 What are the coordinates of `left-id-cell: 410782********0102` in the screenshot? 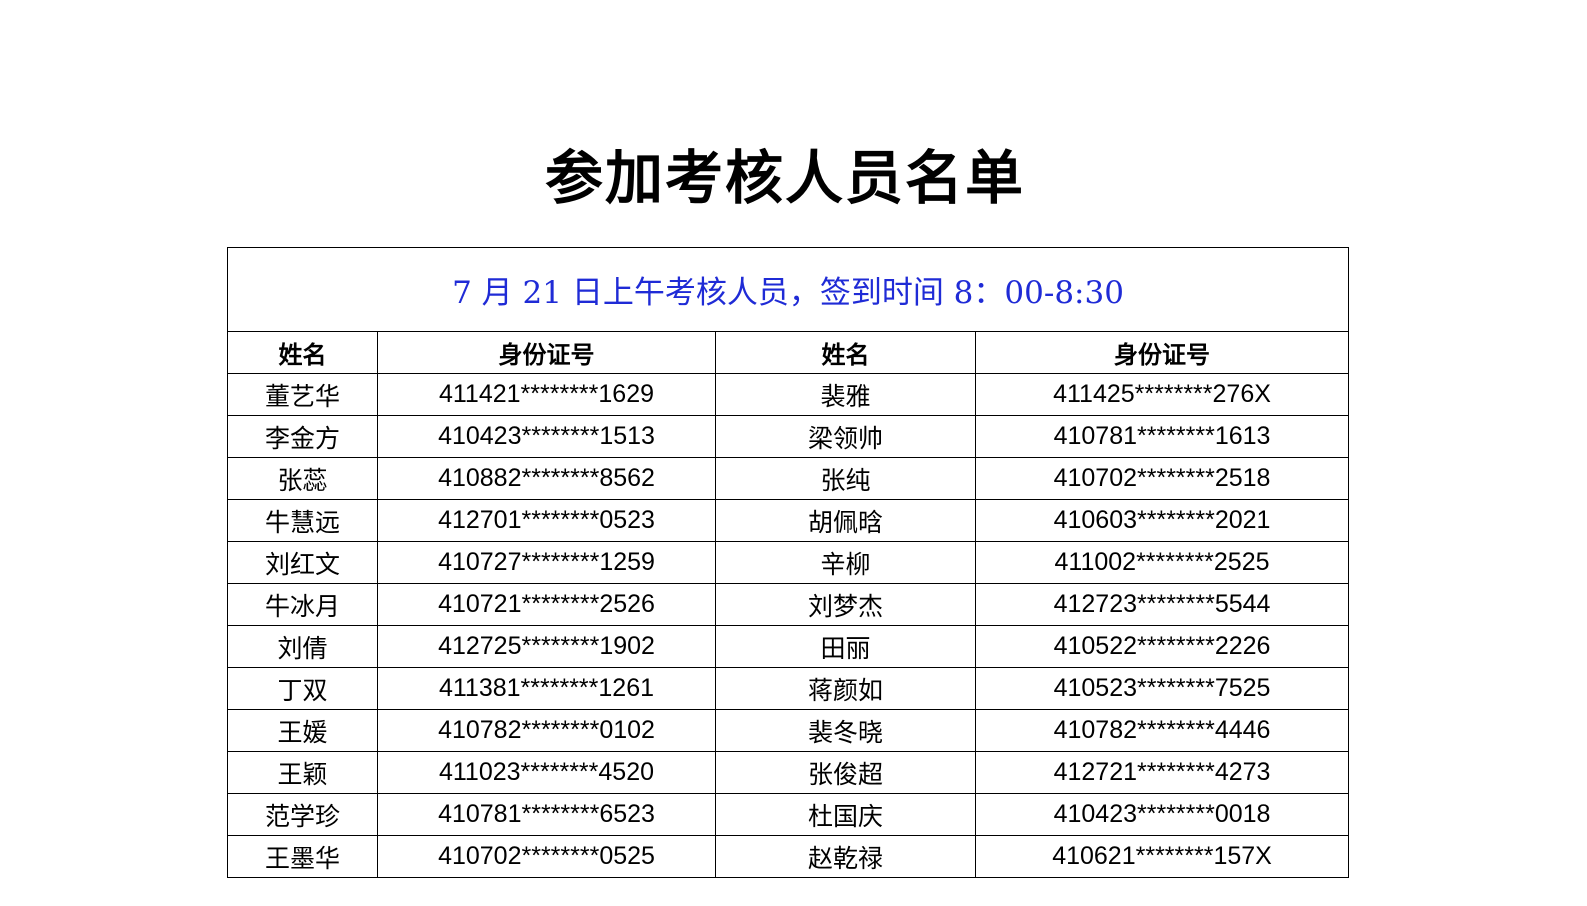 It's located at (546, 730).